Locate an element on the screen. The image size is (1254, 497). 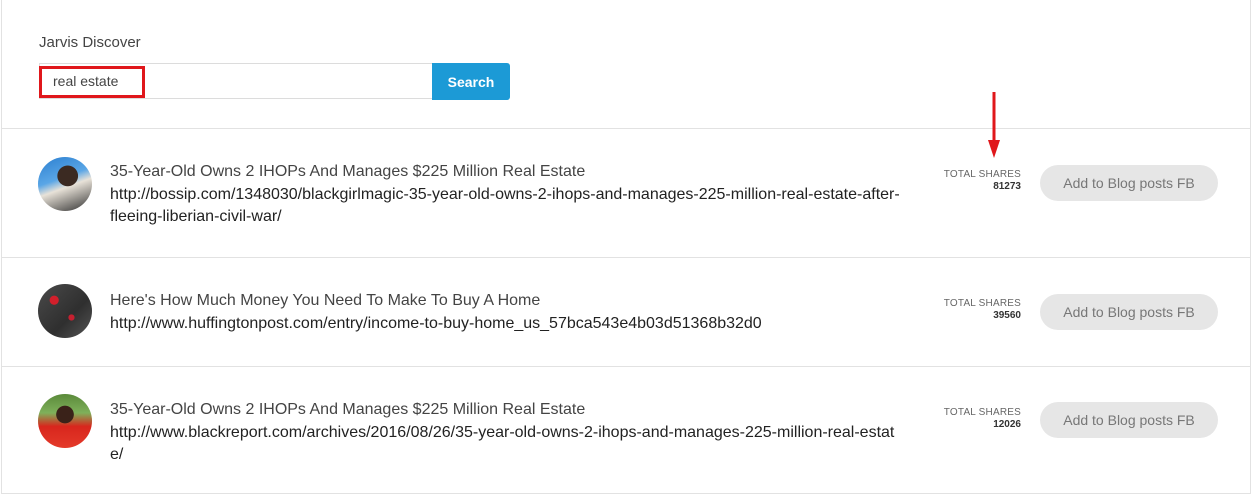
total-shares: TOTAL SHARES 81273 is located at coordinates (982, 180).